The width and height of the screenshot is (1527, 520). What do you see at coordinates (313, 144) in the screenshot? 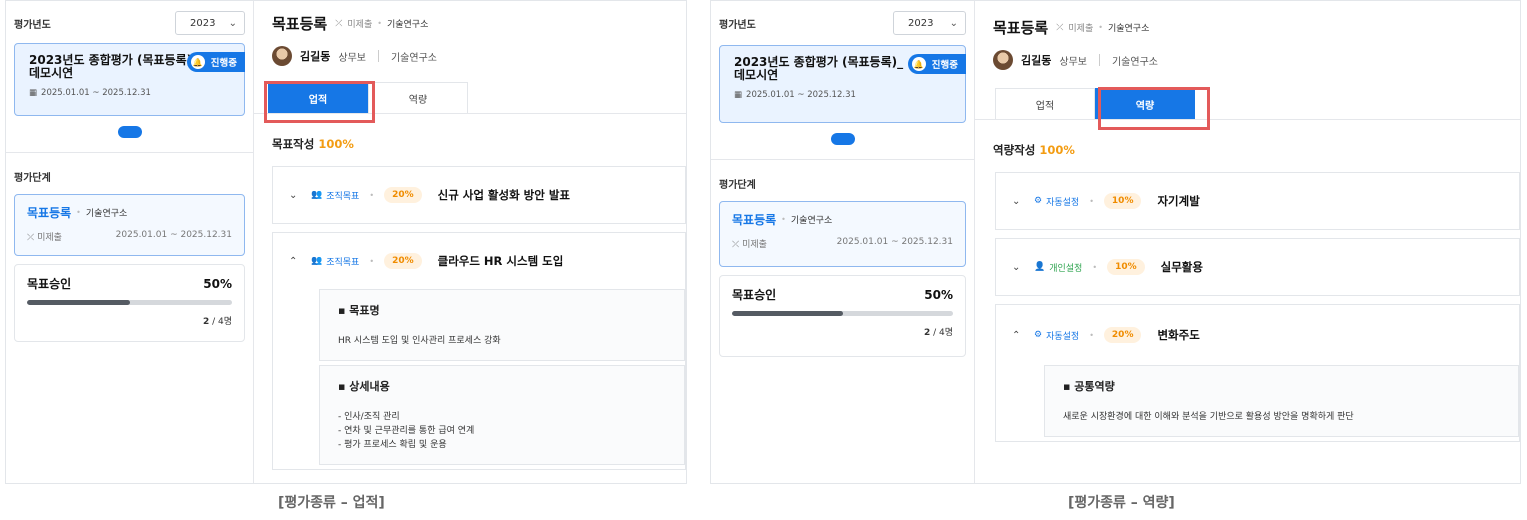
I see `section-title: 목표작성 100%` at bounding box center [313, 144].